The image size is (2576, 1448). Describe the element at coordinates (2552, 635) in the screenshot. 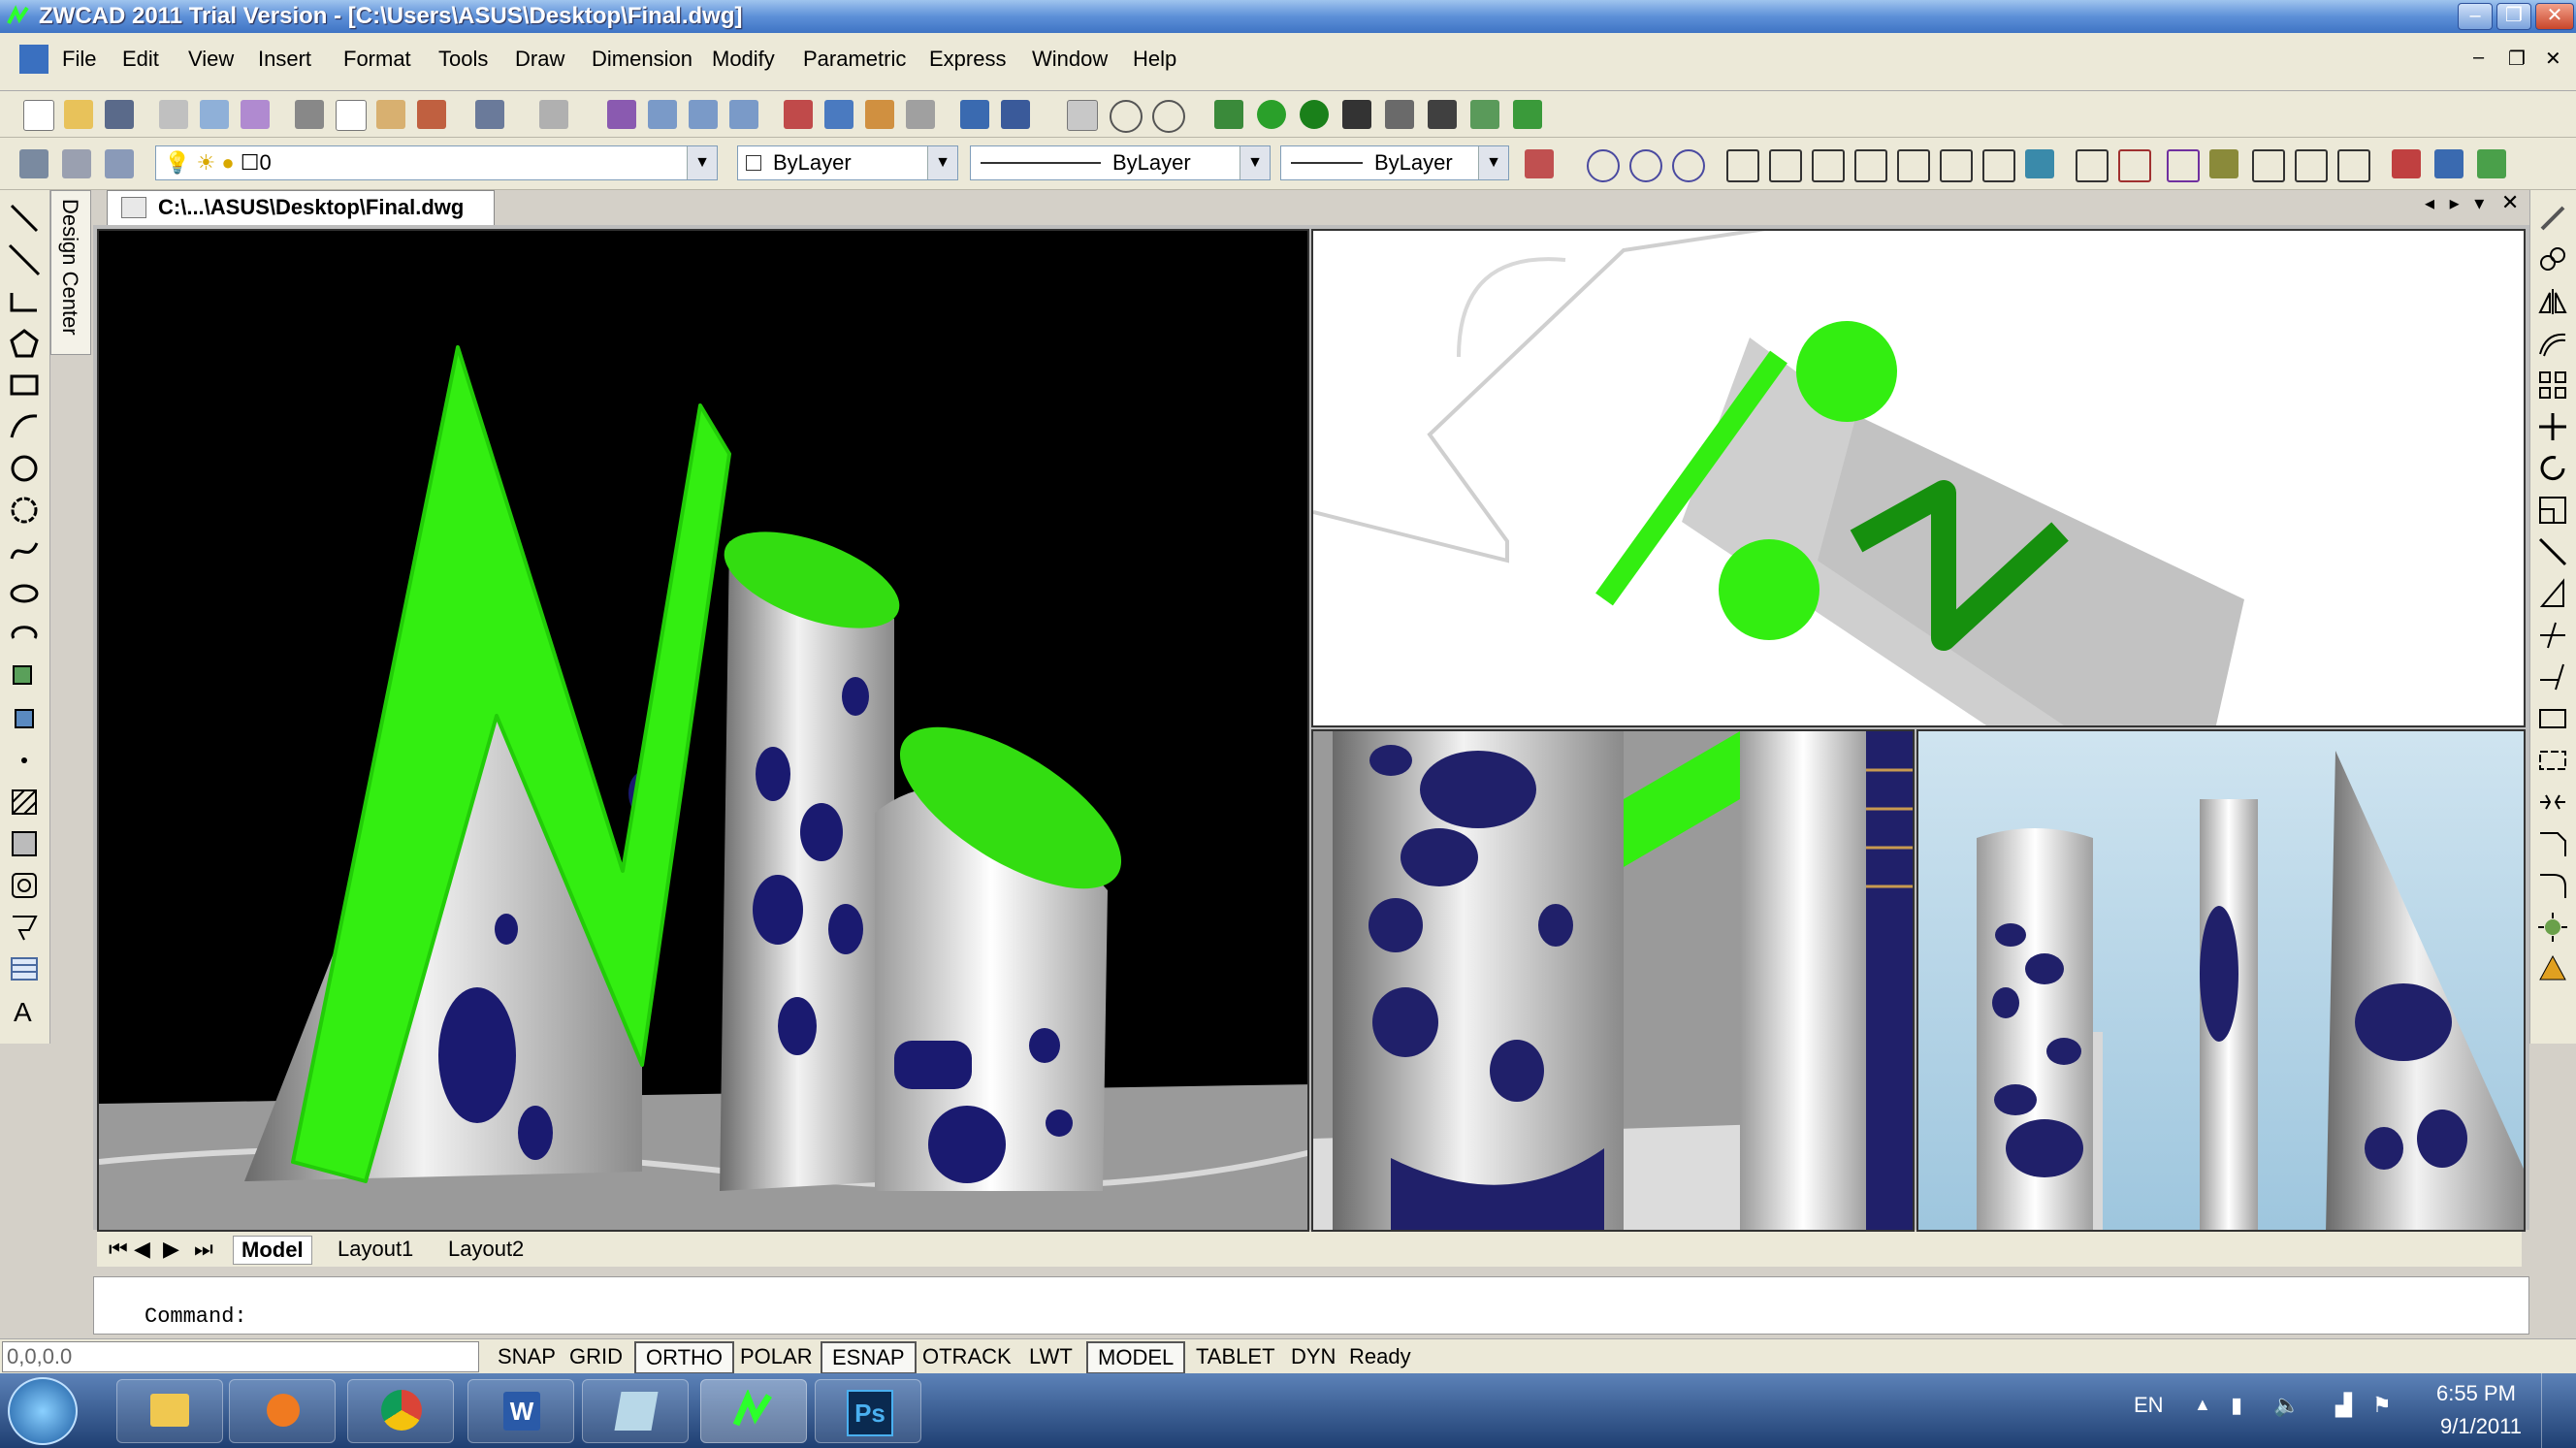

I see `trim-icon` at that location.